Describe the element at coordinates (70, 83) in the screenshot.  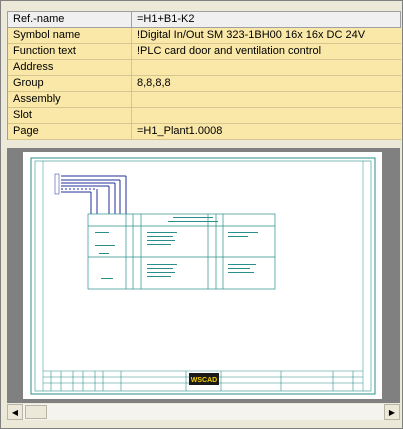
I see `property-label: Group` at that location.